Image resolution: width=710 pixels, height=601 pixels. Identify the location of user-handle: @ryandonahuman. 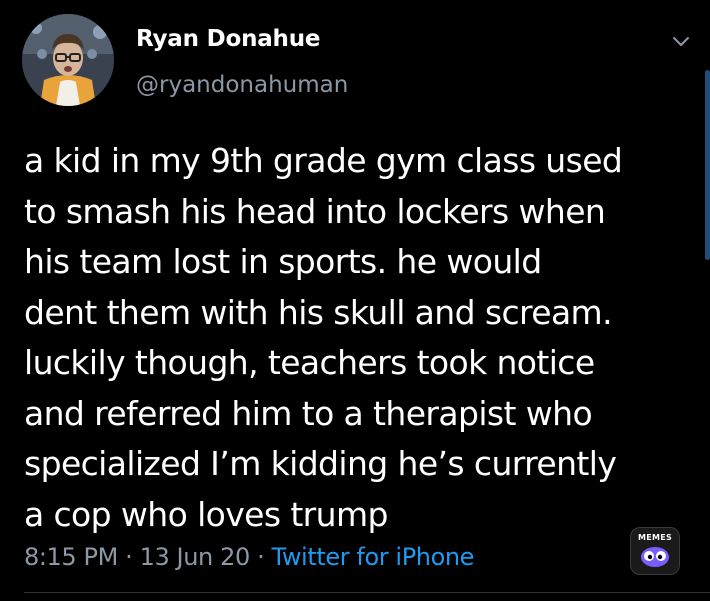
(242, 85).